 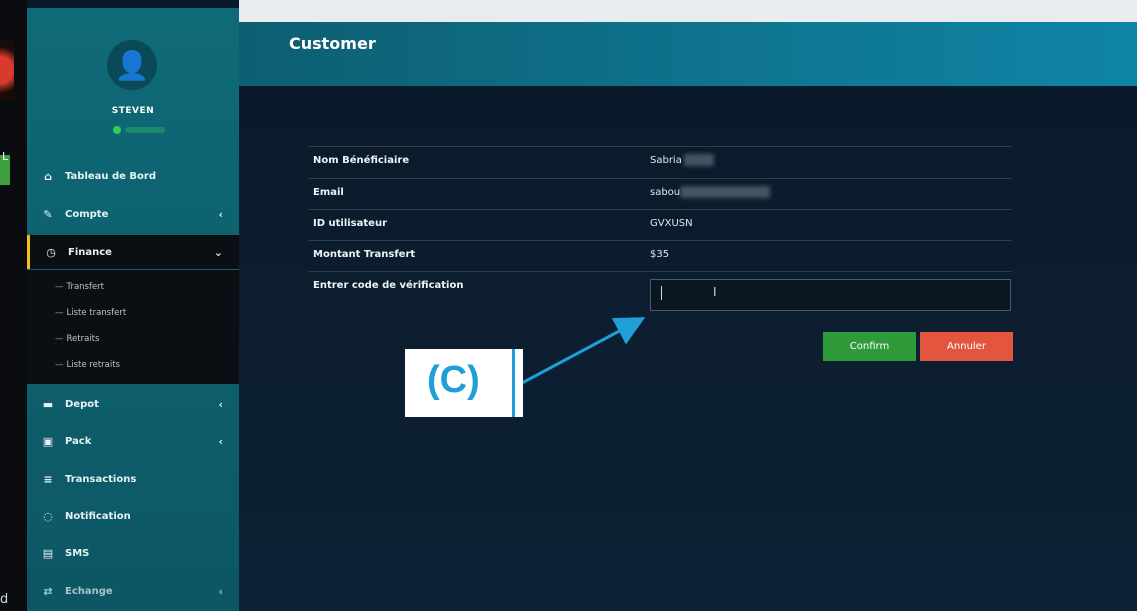 What do you see at coordinates (453, 380) in the screenshot?
I see `annotation-label: (C)` at bounding box center [453, 380].